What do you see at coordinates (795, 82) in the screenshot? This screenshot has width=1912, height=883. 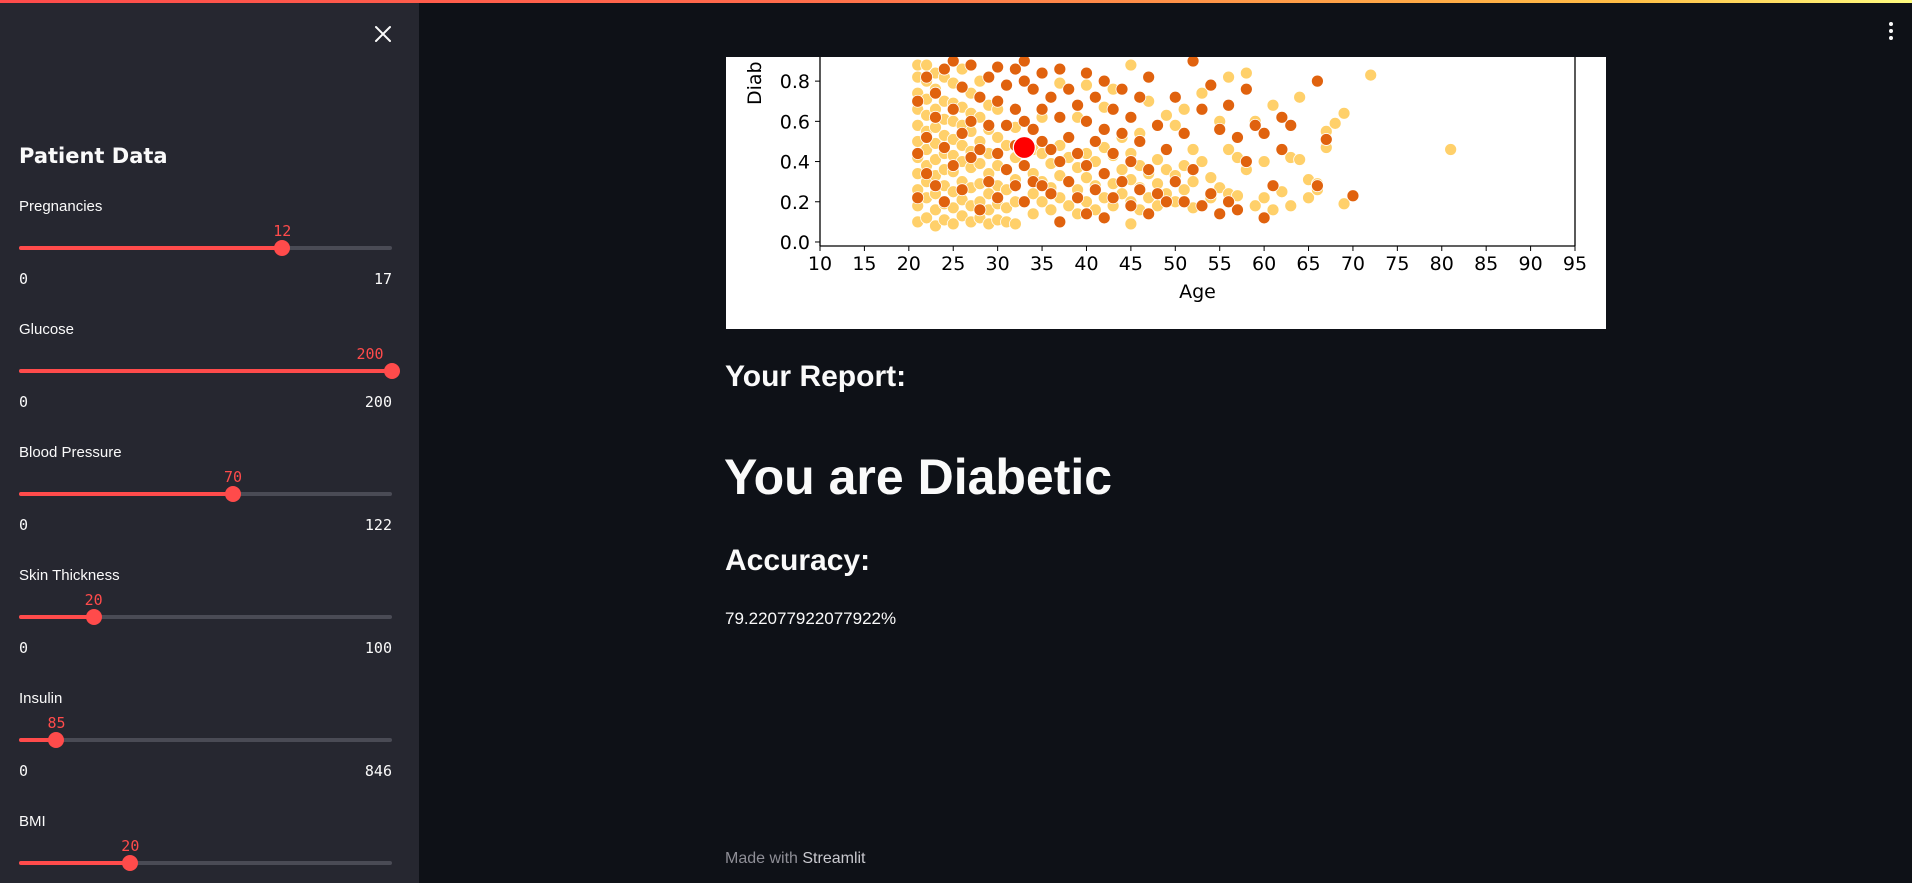 I see `y-tick-label: 0.8` at bounding box center [795, 82].